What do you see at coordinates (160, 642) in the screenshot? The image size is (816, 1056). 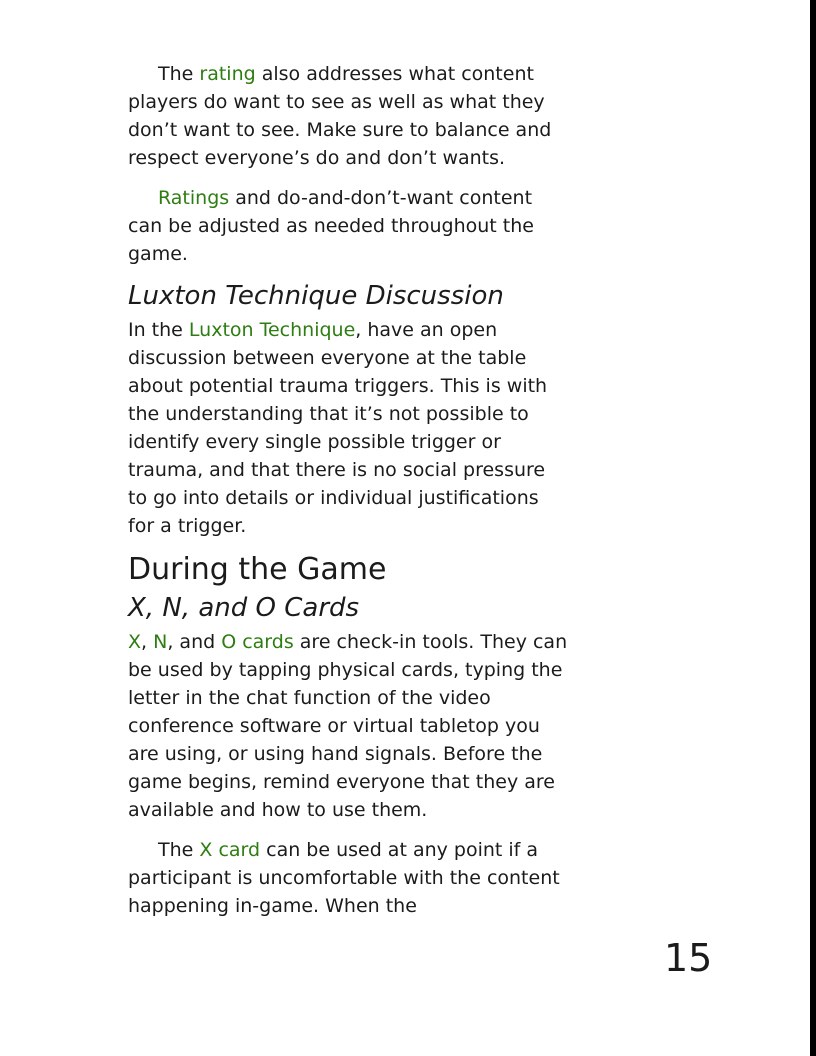 I see `n-keyword: N` at bounding box center [160, 642].